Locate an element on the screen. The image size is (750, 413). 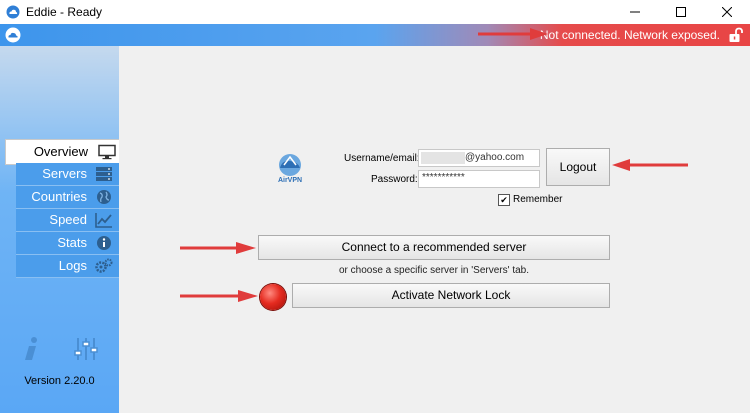
annotation-arrow-logout is located at coordinates (650, 165).